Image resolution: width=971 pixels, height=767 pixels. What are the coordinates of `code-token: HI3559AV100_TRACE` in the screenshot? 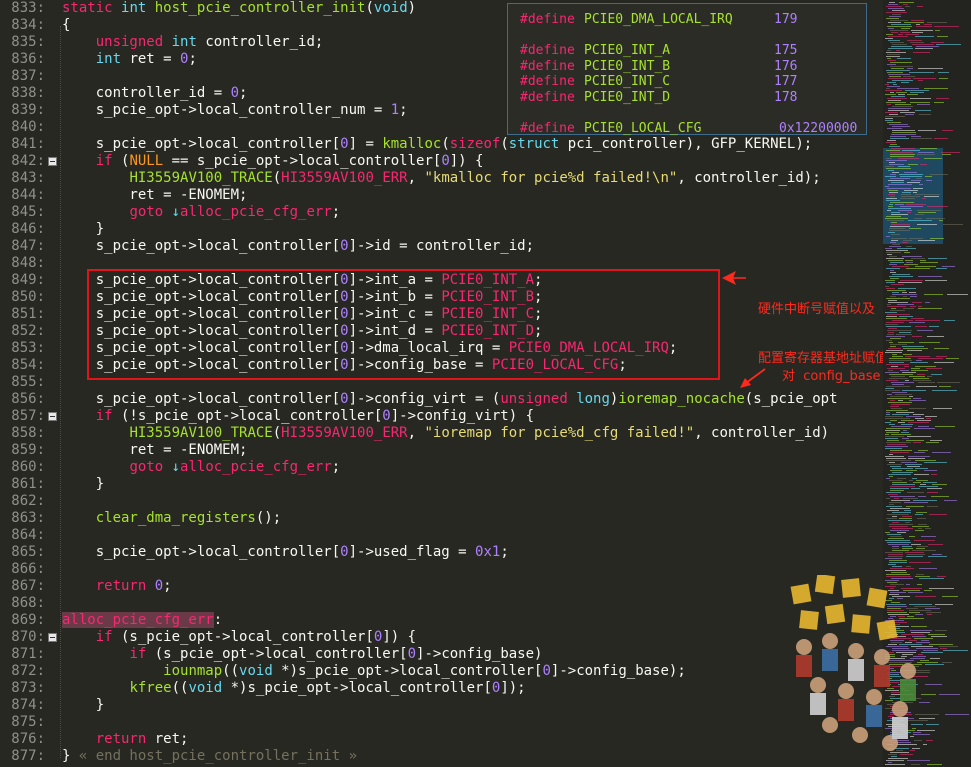 It's located at (201, 433).